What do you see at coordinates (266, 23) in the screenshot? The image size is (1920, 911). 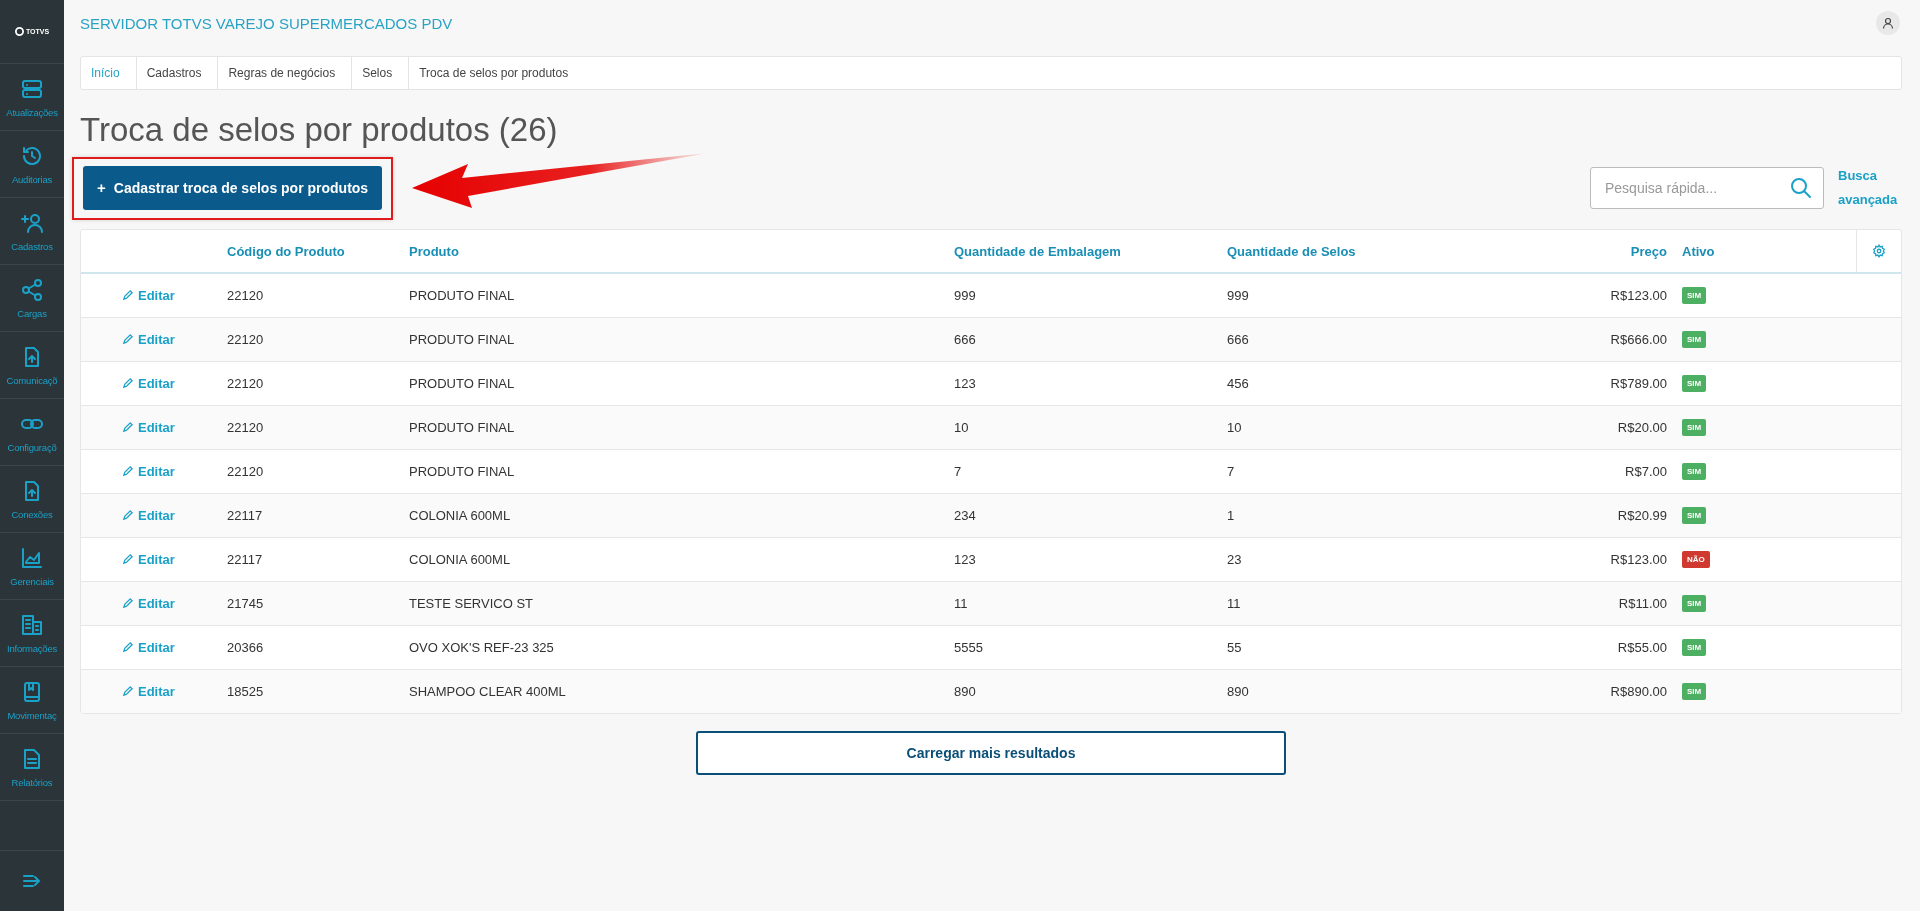 I see `app-title: SERVIDOR TOTVS VAREJO SUPERMERCADOS PDV` at bounding box center [266, 23].